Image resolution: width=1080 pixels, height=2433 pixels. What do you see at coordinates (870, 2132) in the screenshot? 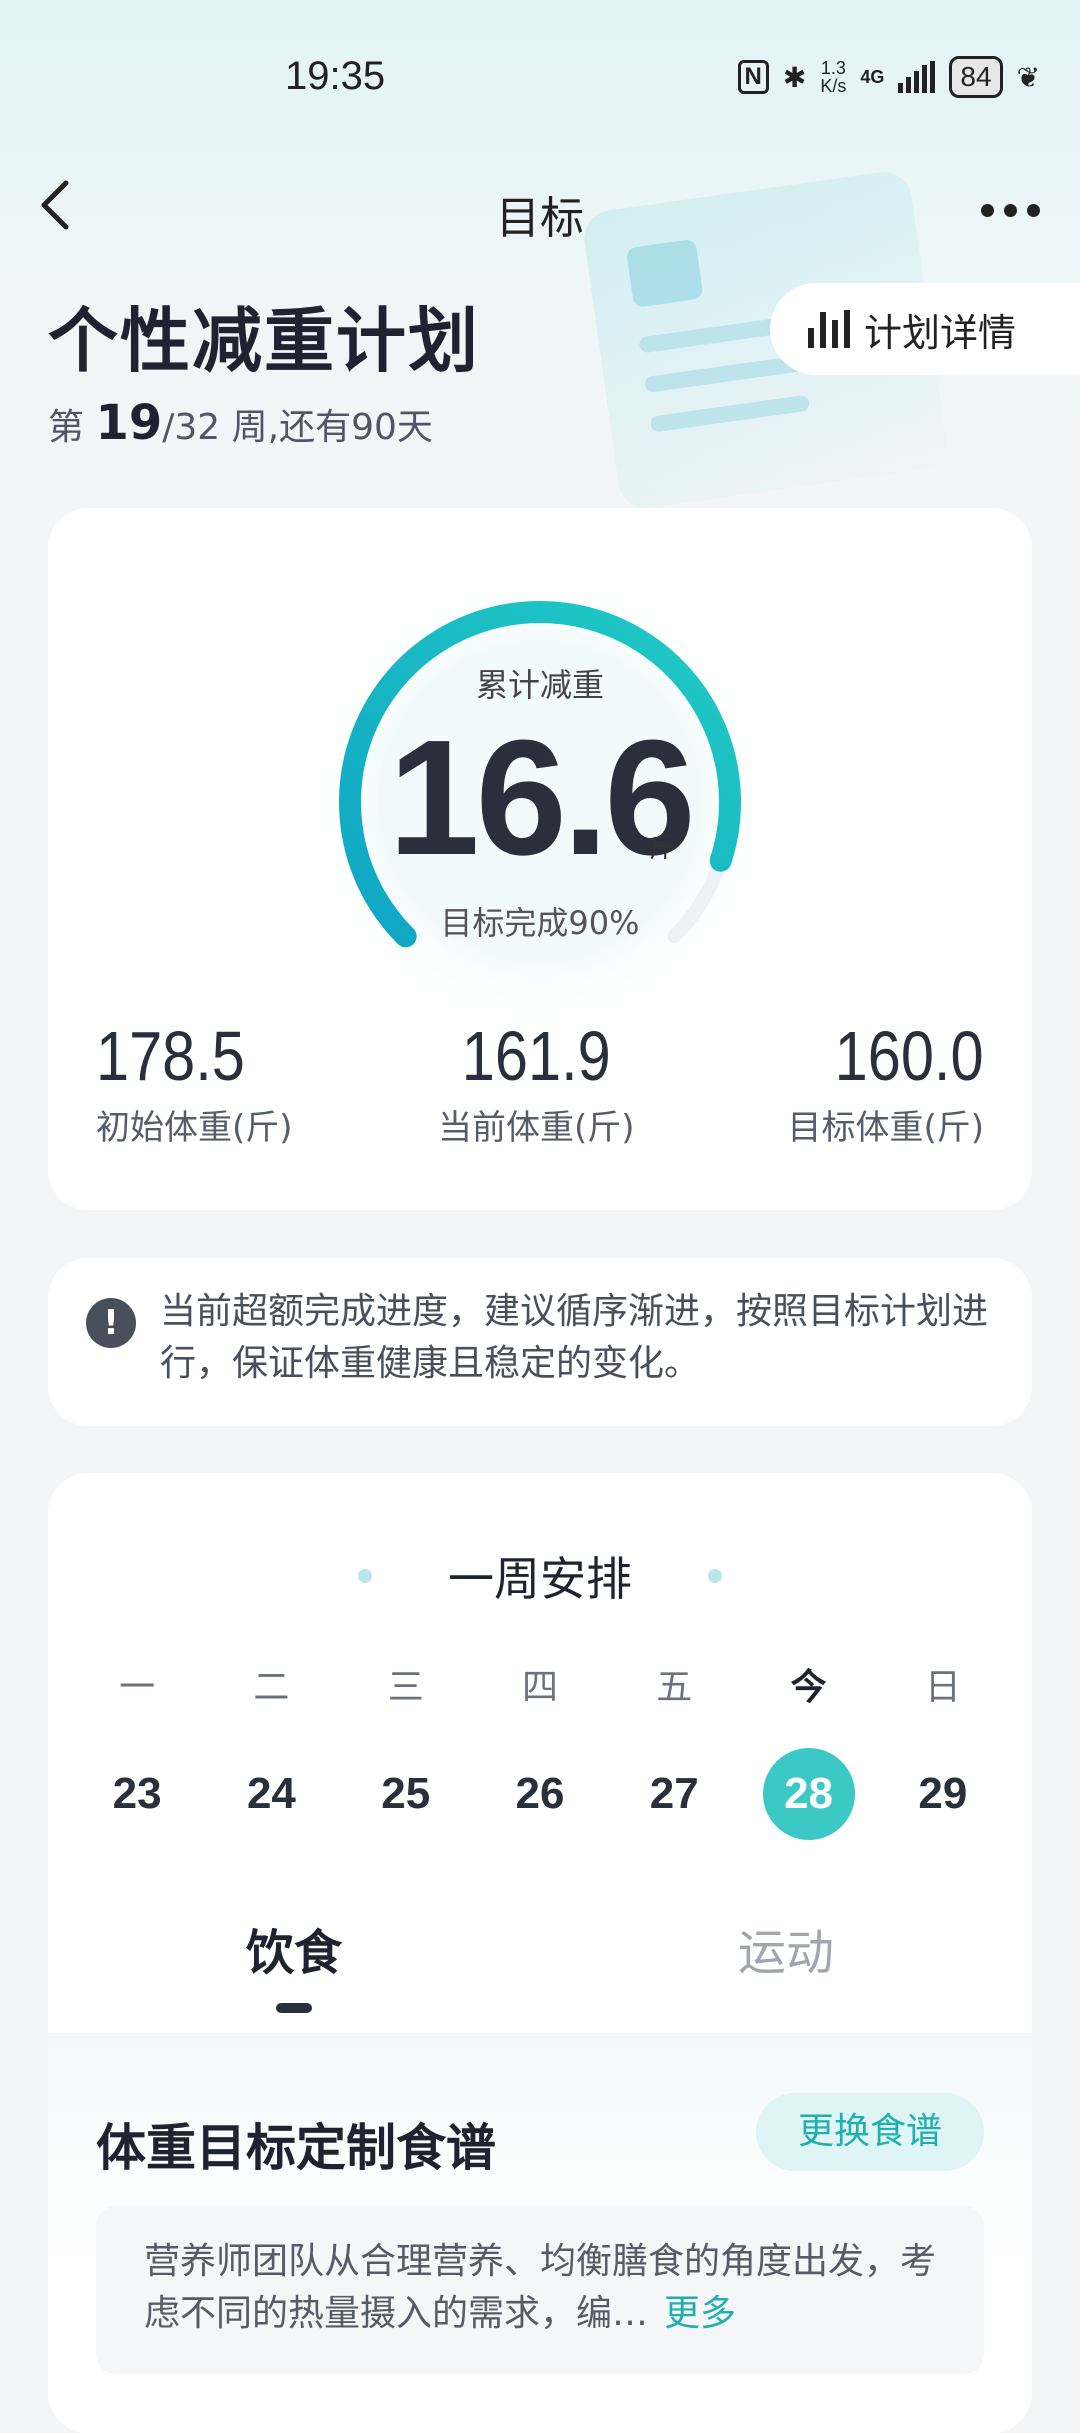
I see `change-recipe-button: 更换食谱` at bounding box center [870, 2132].